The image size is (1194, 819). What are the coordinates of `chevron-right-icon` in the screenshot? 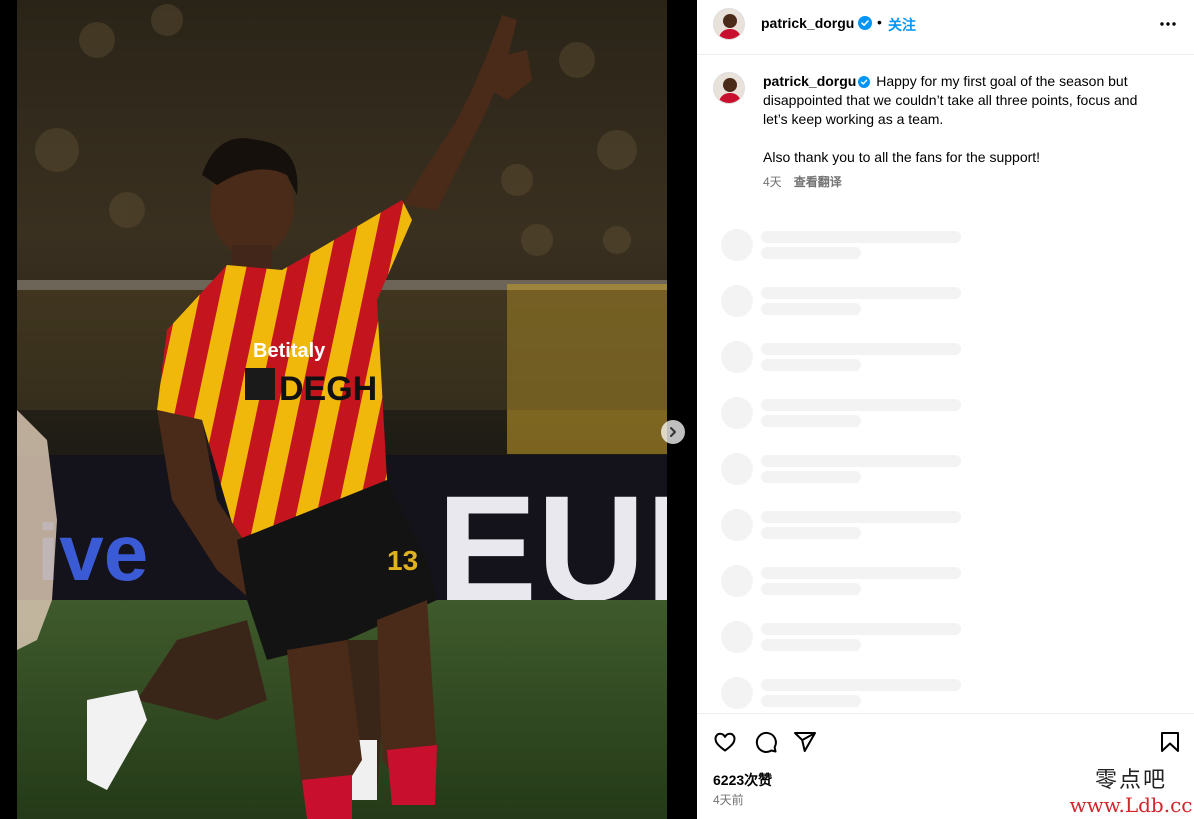 It's located at (673, 432).